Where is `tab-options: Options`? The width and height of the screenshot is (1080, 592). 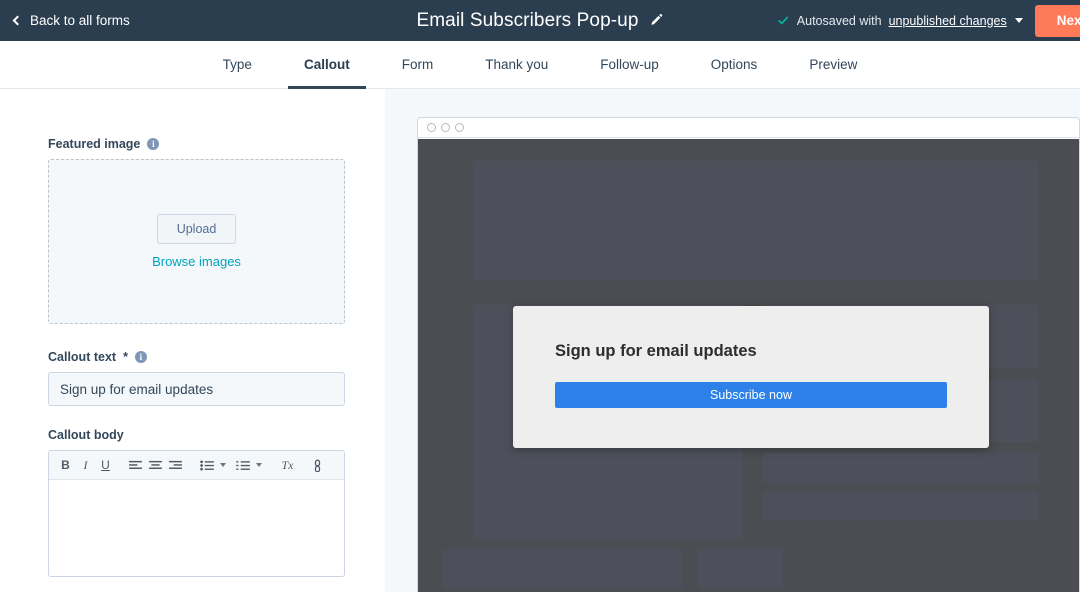 tab-options: Options is located at coordinates (734, 64).